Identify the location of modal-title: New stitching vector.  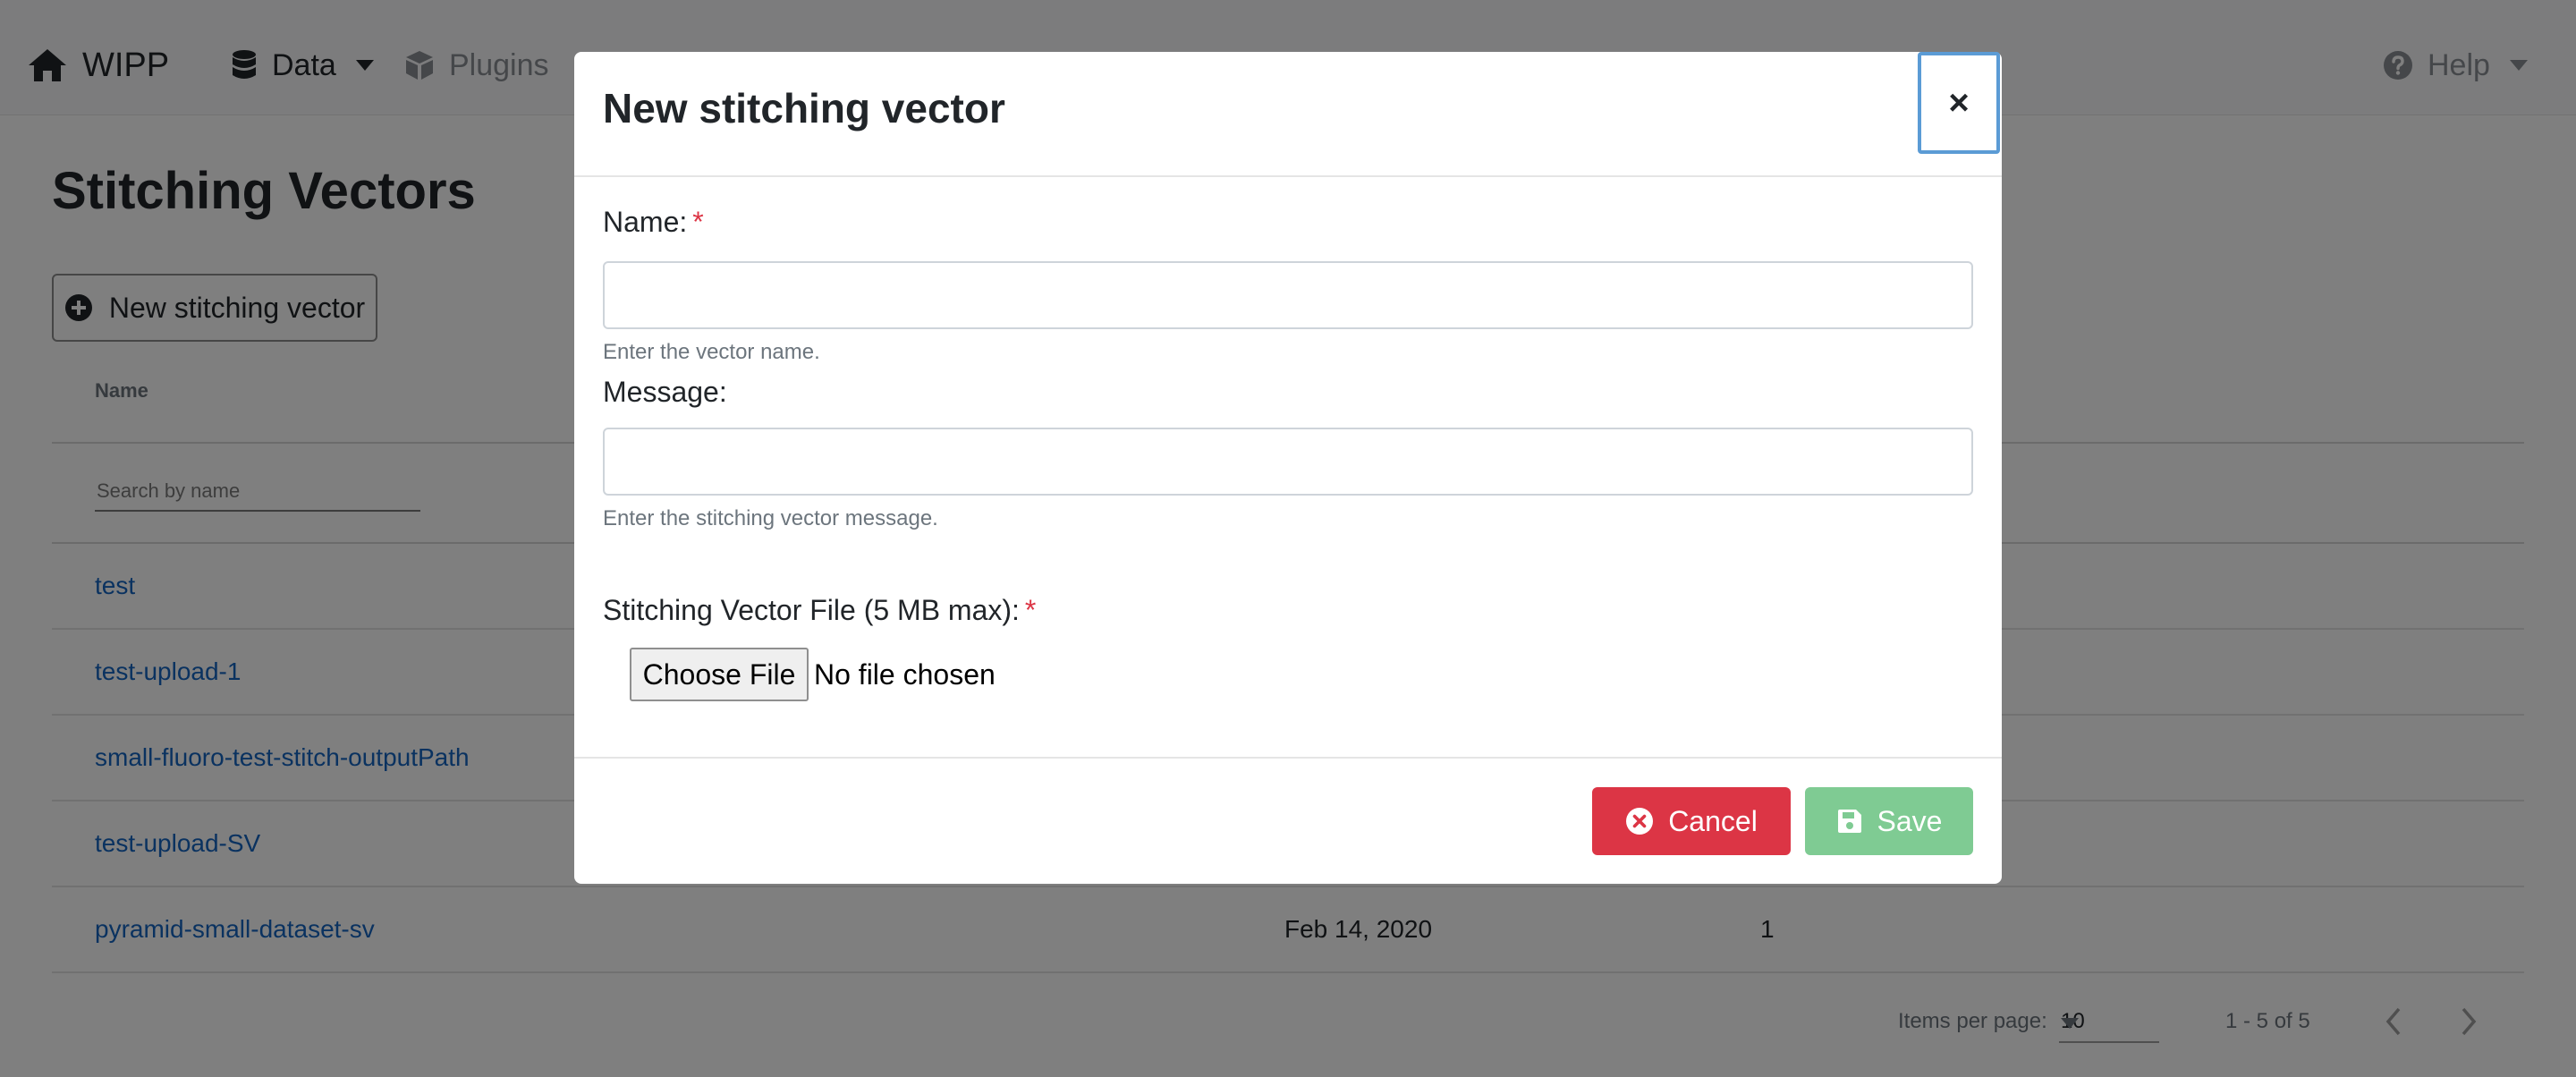
(804, 108).